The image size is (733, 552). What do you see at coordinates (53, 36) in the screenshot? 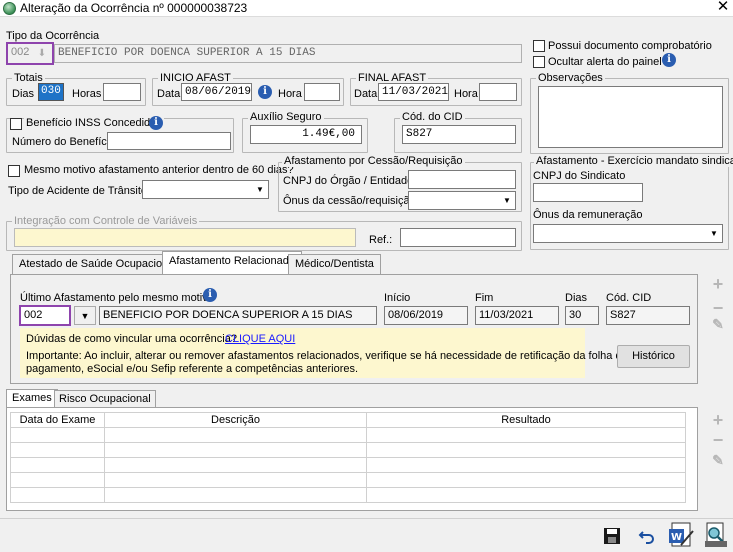
I see `tipo-ocorrencia-label: Tipo da Ocorrência` at bounding box center [53, 36].